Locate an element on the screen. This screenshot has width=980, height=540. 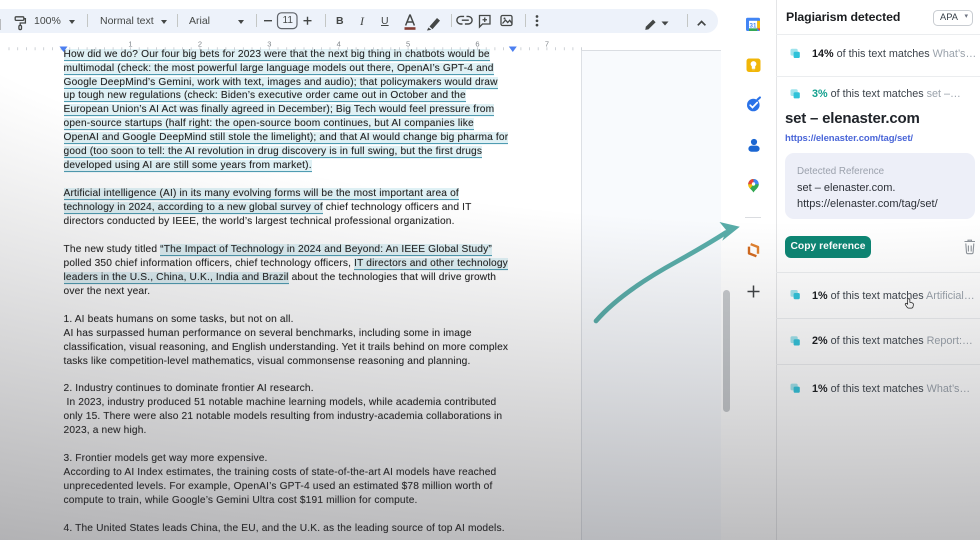
svg-text: 6 is located at coordinates (477, 44).